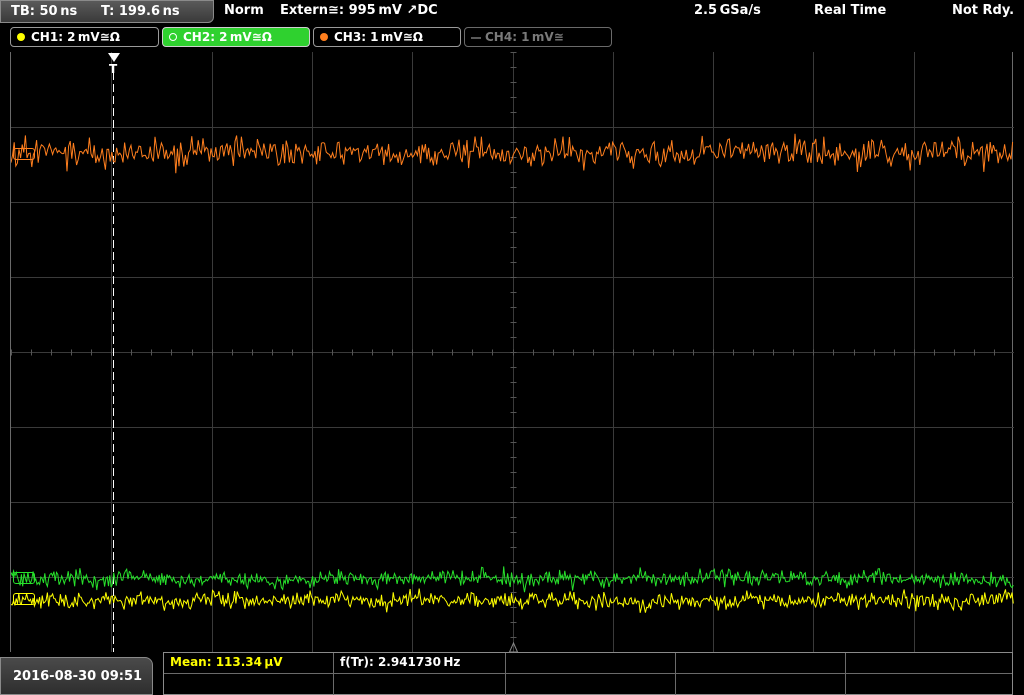 The height and width of the screenshot is (695, 1024). Describe the element at coordinates (512, 153) in the screenshot. I see `ch3-trace` at that location.